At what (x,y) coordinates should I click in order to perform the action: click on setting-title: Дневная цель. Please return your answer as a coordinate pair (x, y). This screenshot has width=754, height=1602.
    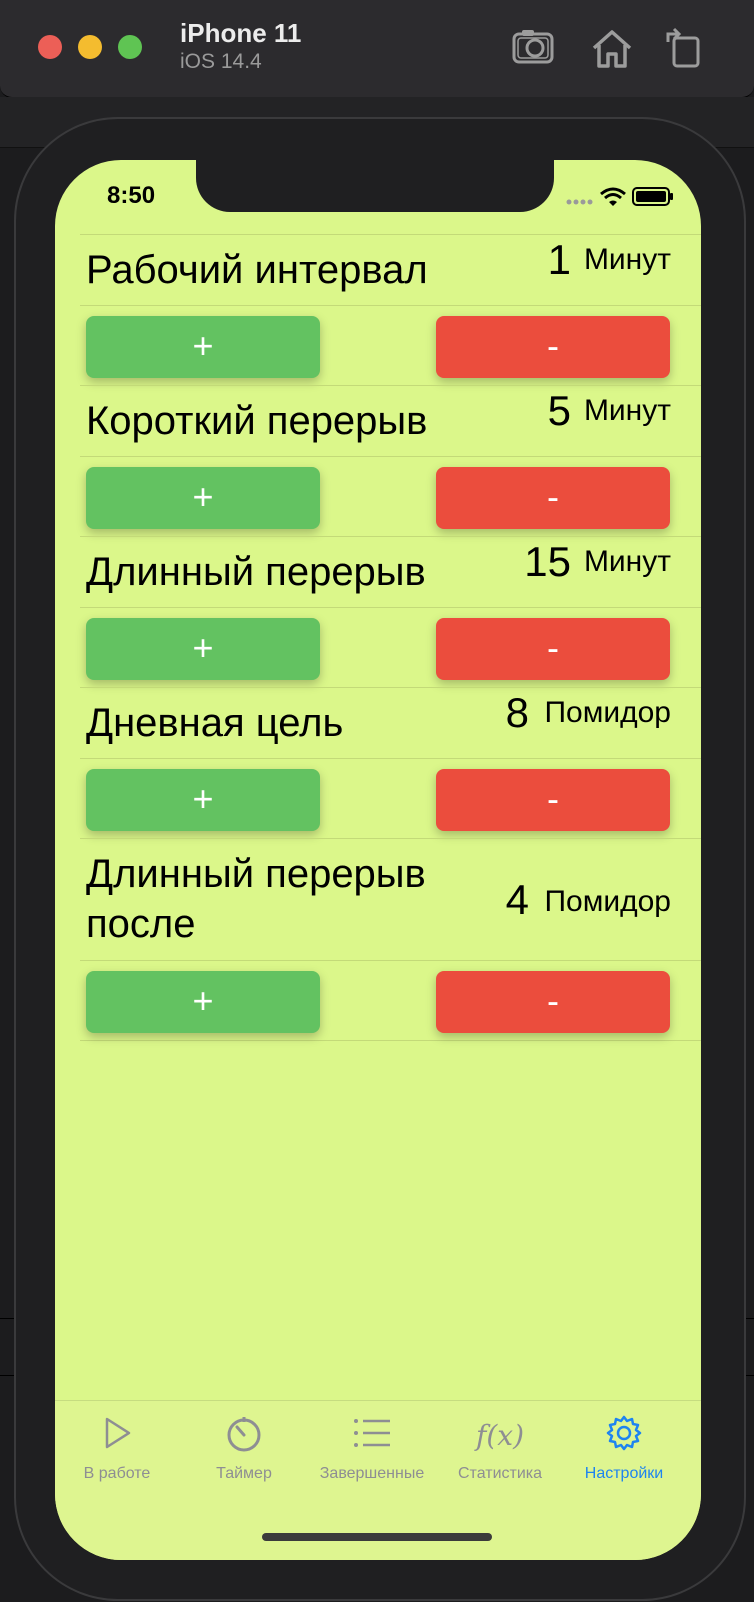
    Looking at the image, I should click on (215, 723).